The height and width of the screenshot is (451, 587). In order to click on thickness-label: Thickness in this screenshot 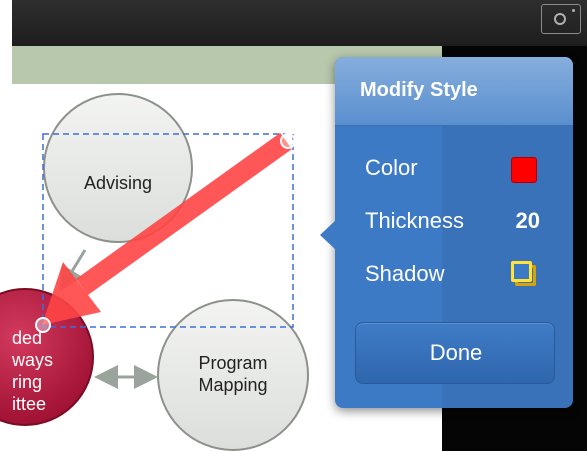, I will do `click(415, 220)`.